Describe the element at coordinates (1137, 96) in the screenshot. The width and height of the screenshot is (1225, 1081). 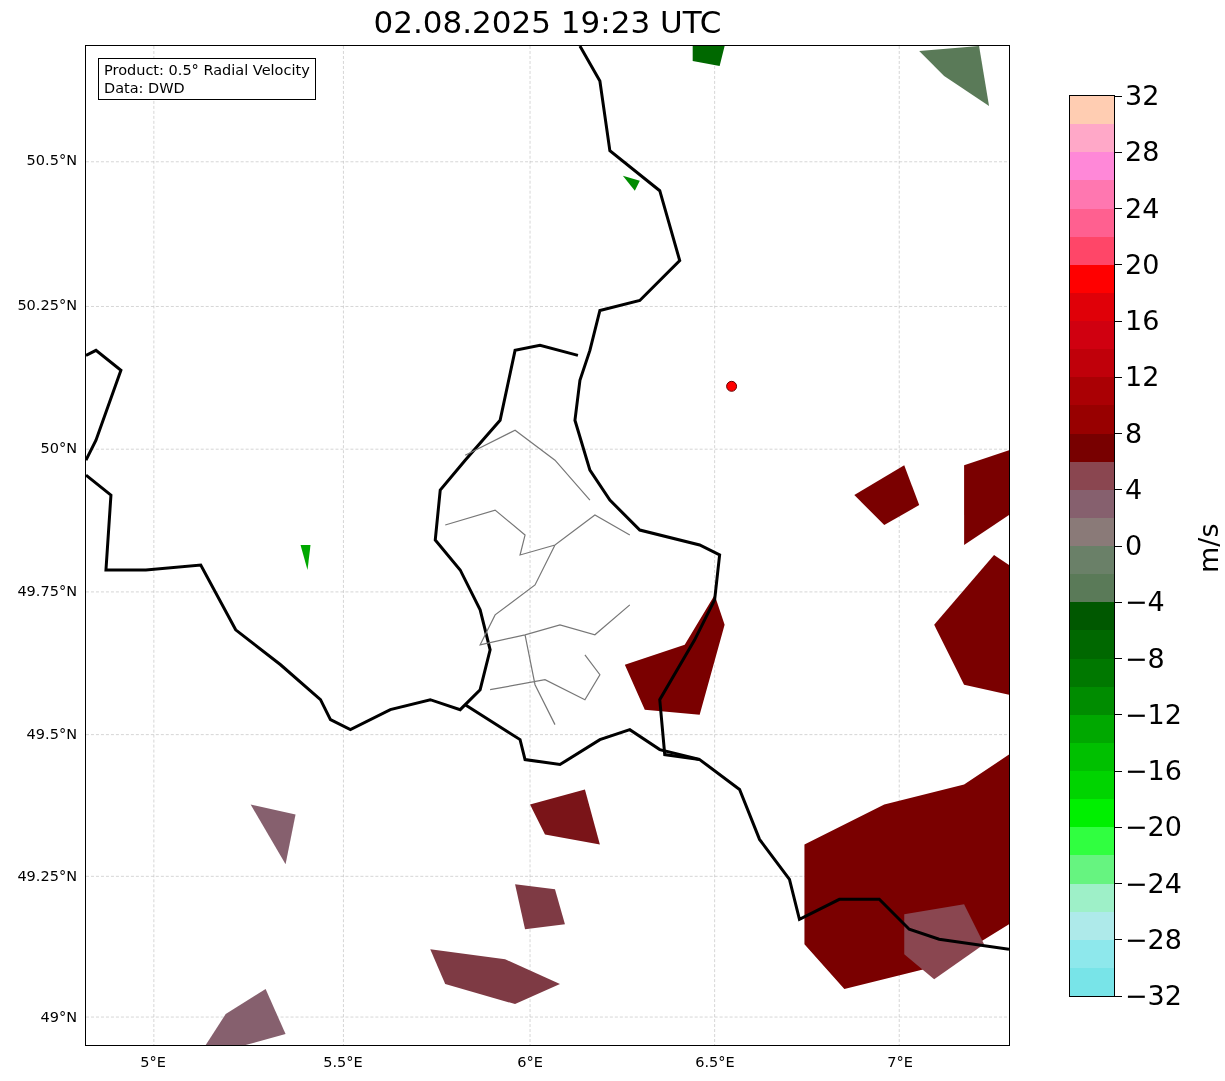
I see `colorbar-tick-label: 32` at that location.